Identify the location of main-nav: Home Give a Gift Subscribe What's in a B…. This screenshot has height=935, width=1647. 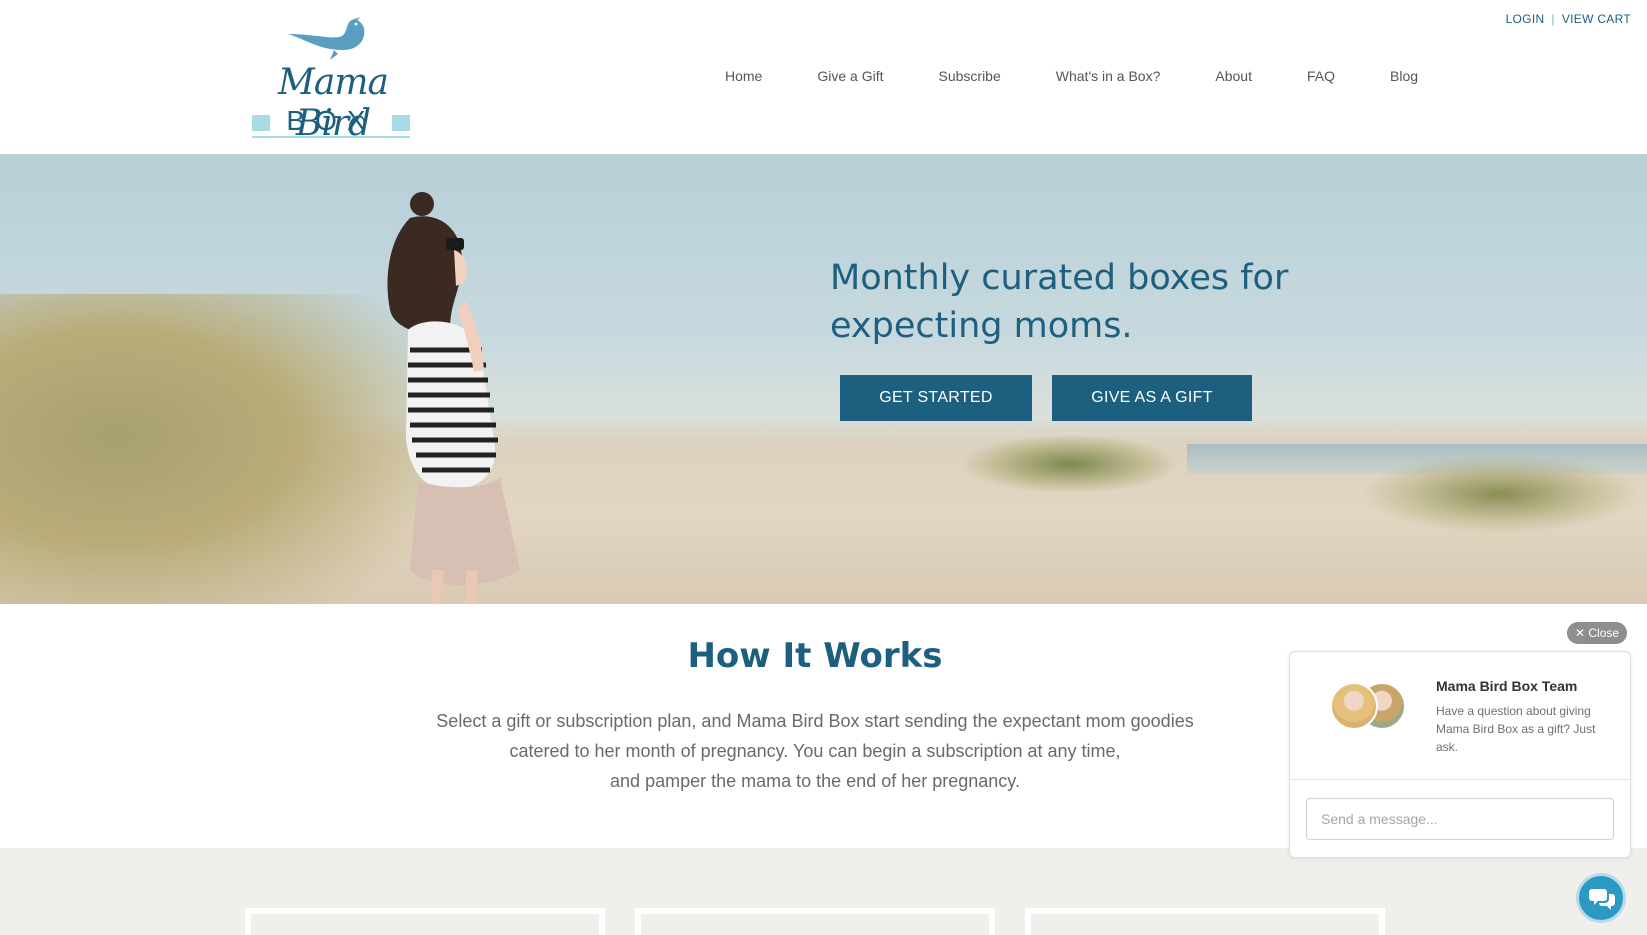
(1071, 76).